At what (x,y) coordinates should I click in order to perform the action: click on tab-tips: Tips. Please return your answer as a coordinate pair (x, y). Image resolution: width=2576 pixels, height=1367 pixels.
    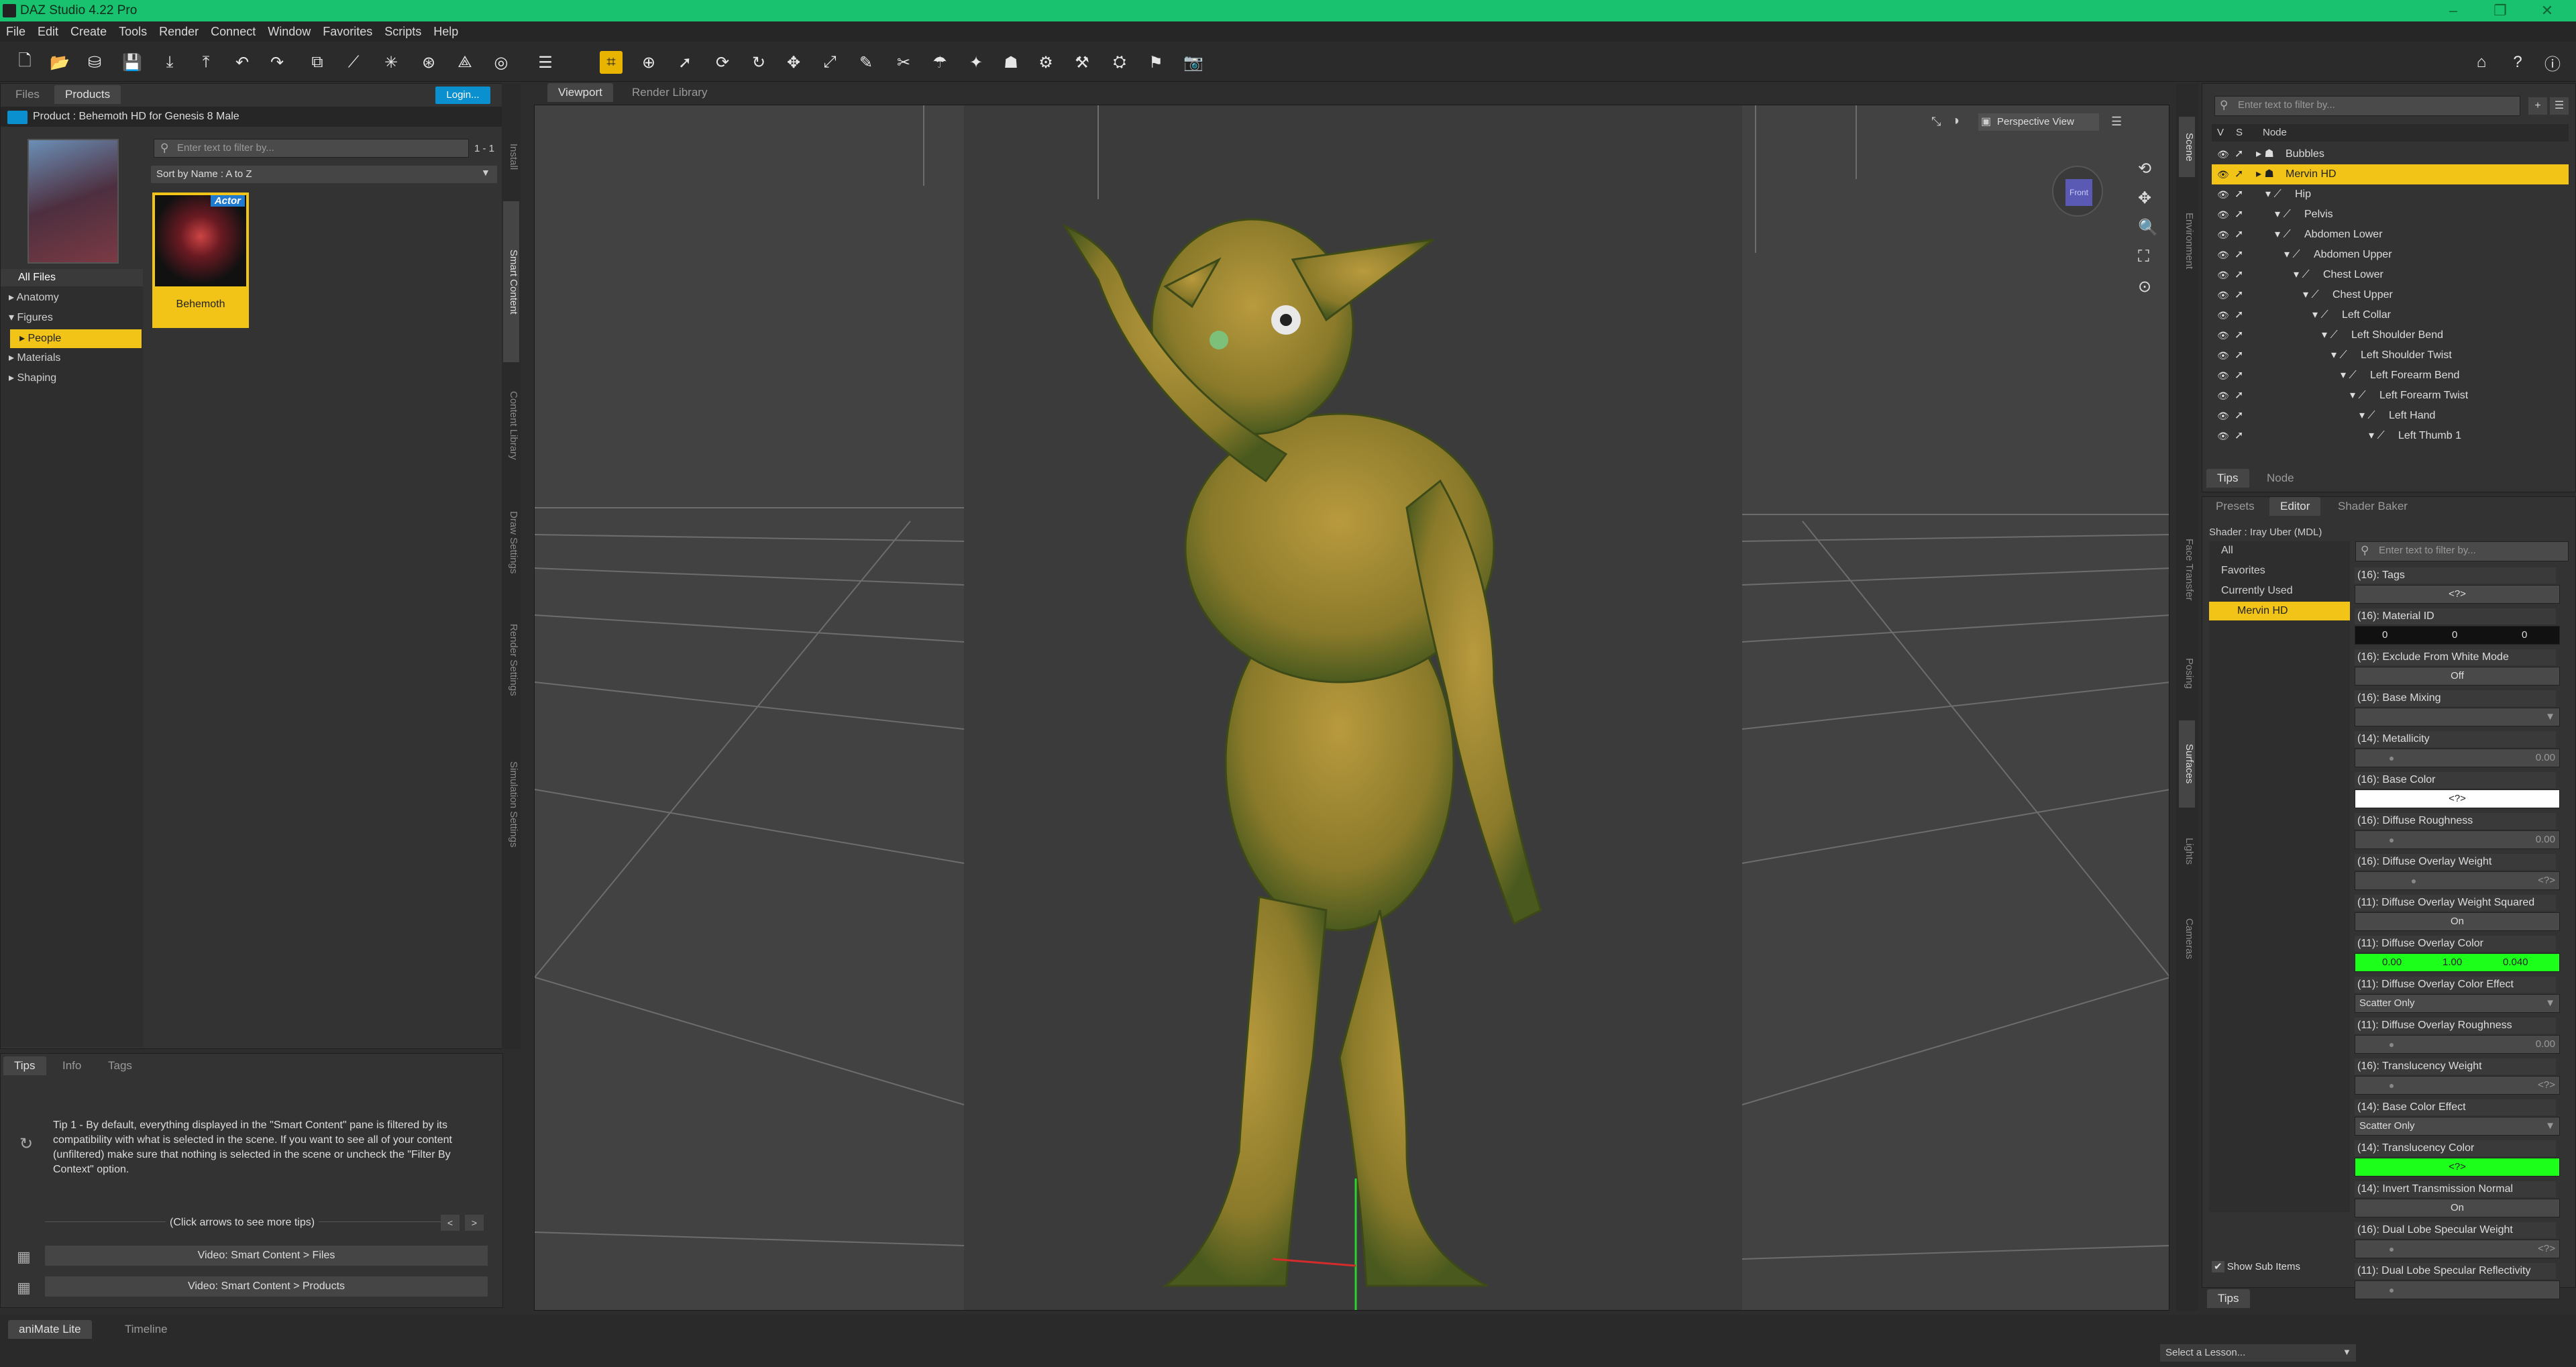
    Looking at the image, I should click on (24, 1065).